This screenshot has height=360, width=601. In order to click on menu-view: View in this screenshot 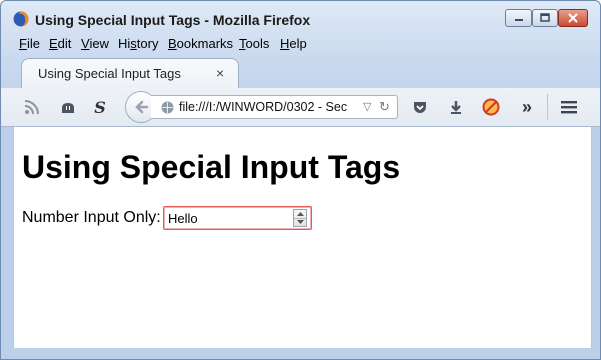, I will do `click(95, 43)`.